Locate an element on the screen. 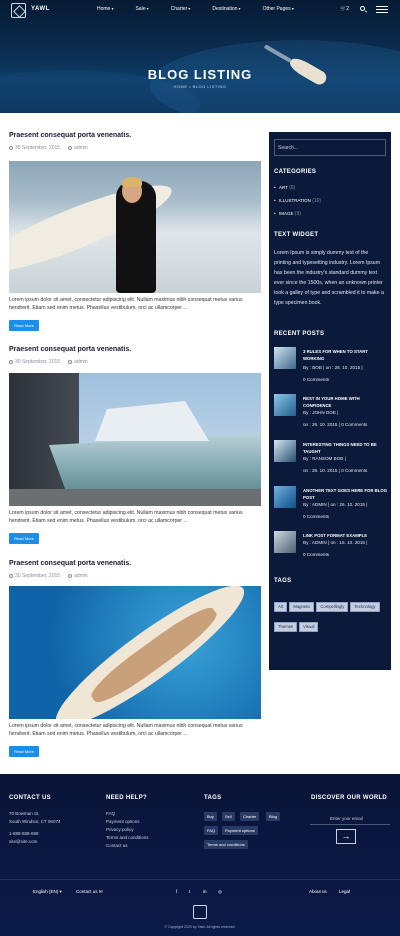 This screenshot has height=936, width=400. nav-item-charter: Charter is located at coordinates (181, 9).